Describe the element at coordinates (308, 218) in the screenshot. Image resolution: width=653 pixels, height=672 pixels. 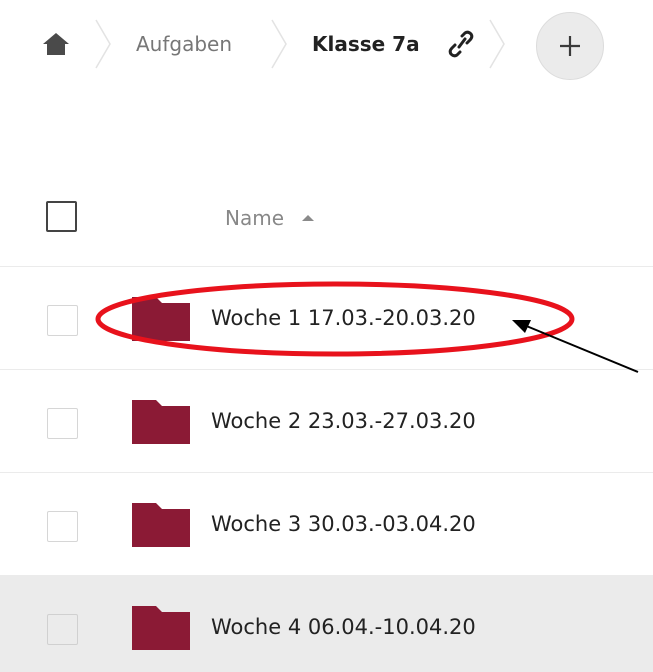
I see `sort-ascending-icon` at that location.